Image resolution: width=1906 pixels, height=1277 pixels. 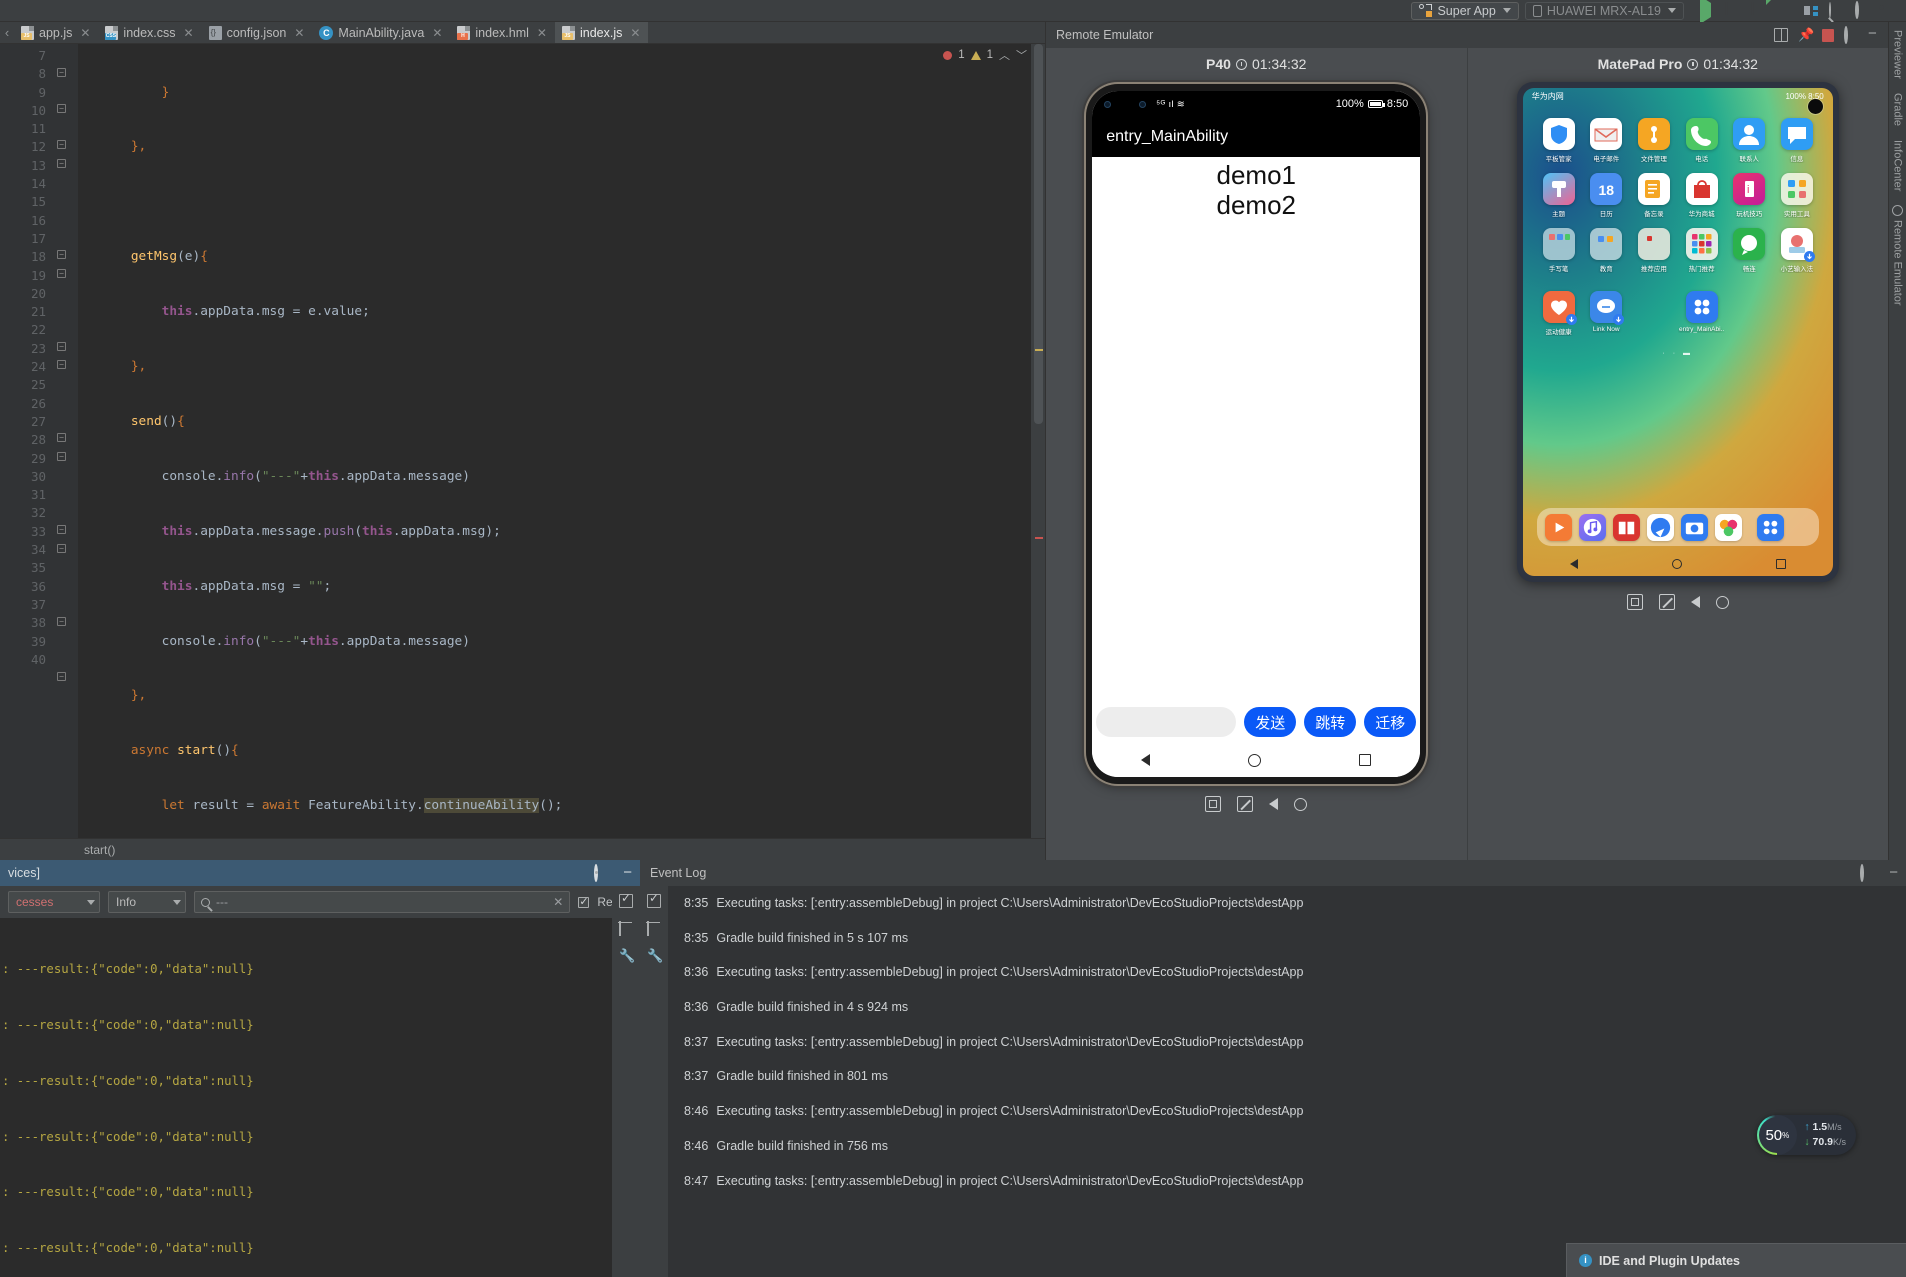 I want to click on app-icon-tile: 运动健康, so click(x=1559, y=313).